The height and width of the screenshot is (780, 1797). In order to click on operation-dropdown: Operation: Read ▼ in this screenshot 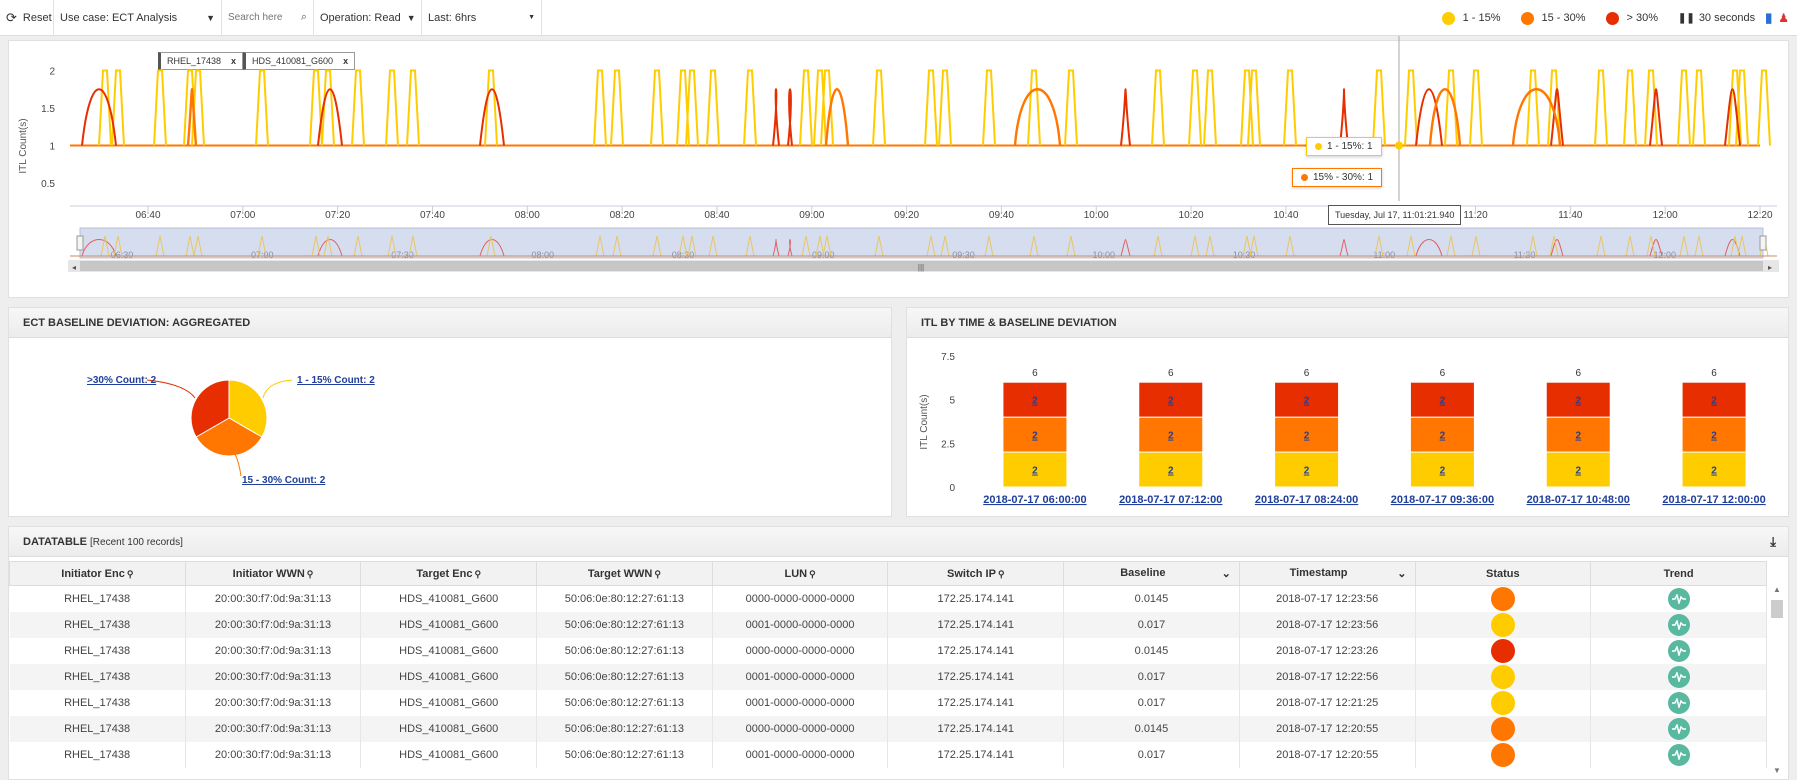, I will do `click(368, 18)`.